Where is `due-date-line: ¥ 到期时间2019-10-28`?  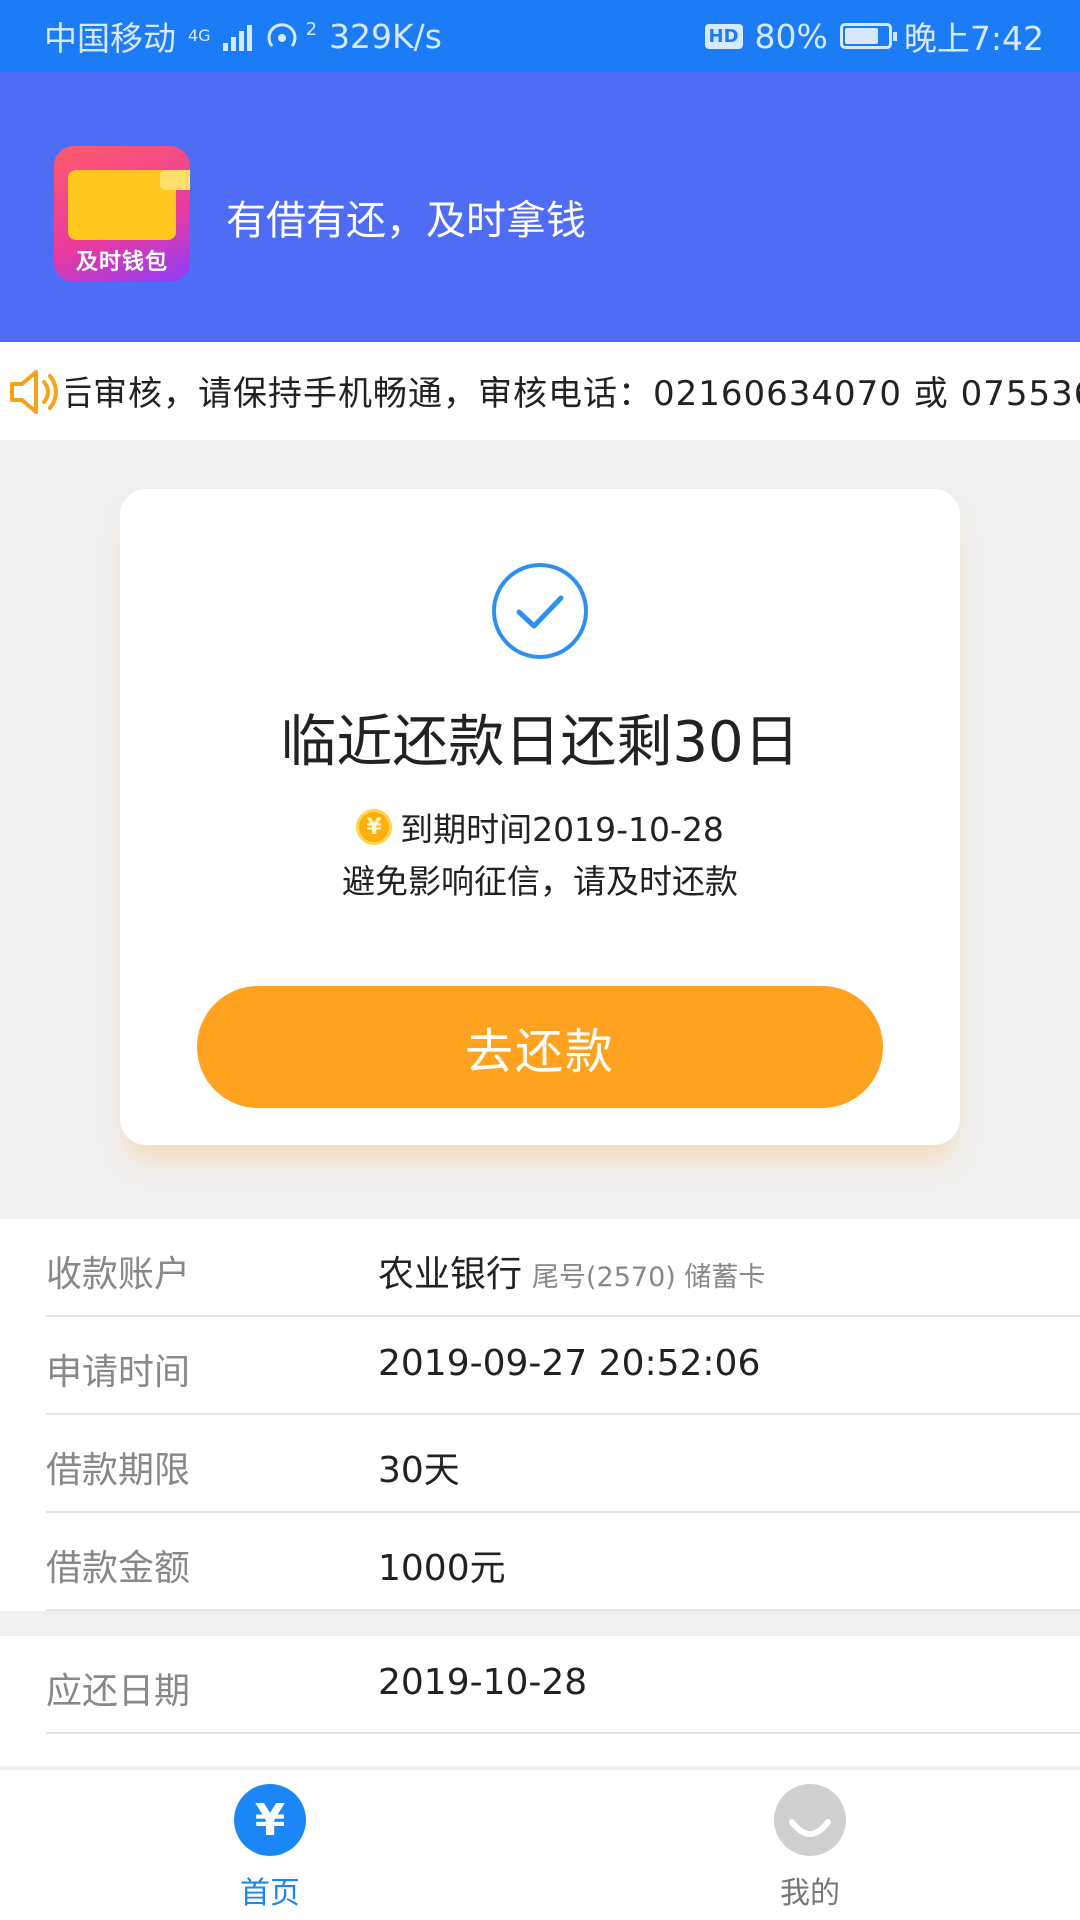
due-date-line: ¥ 到期时间2019-10-28 is located at coordinates (540, 827).